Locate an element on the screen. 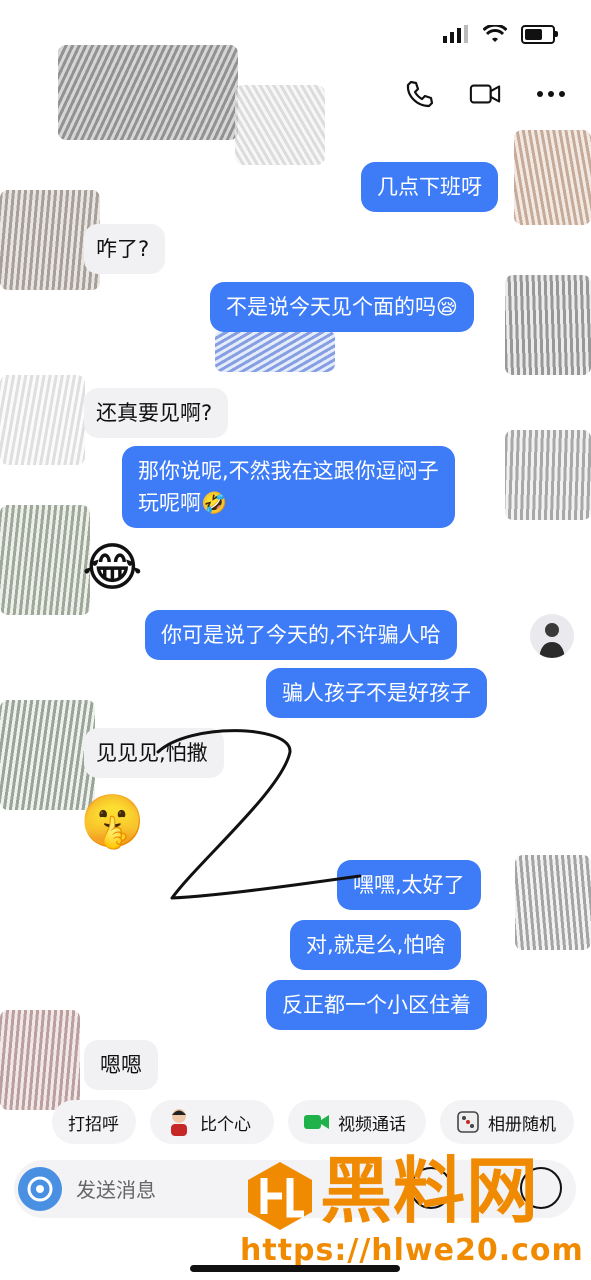 Image resolution: width=591 pixels, height=1280 pixels. quick-action-heart: 比个心 is located at coordinates (212, 1122).